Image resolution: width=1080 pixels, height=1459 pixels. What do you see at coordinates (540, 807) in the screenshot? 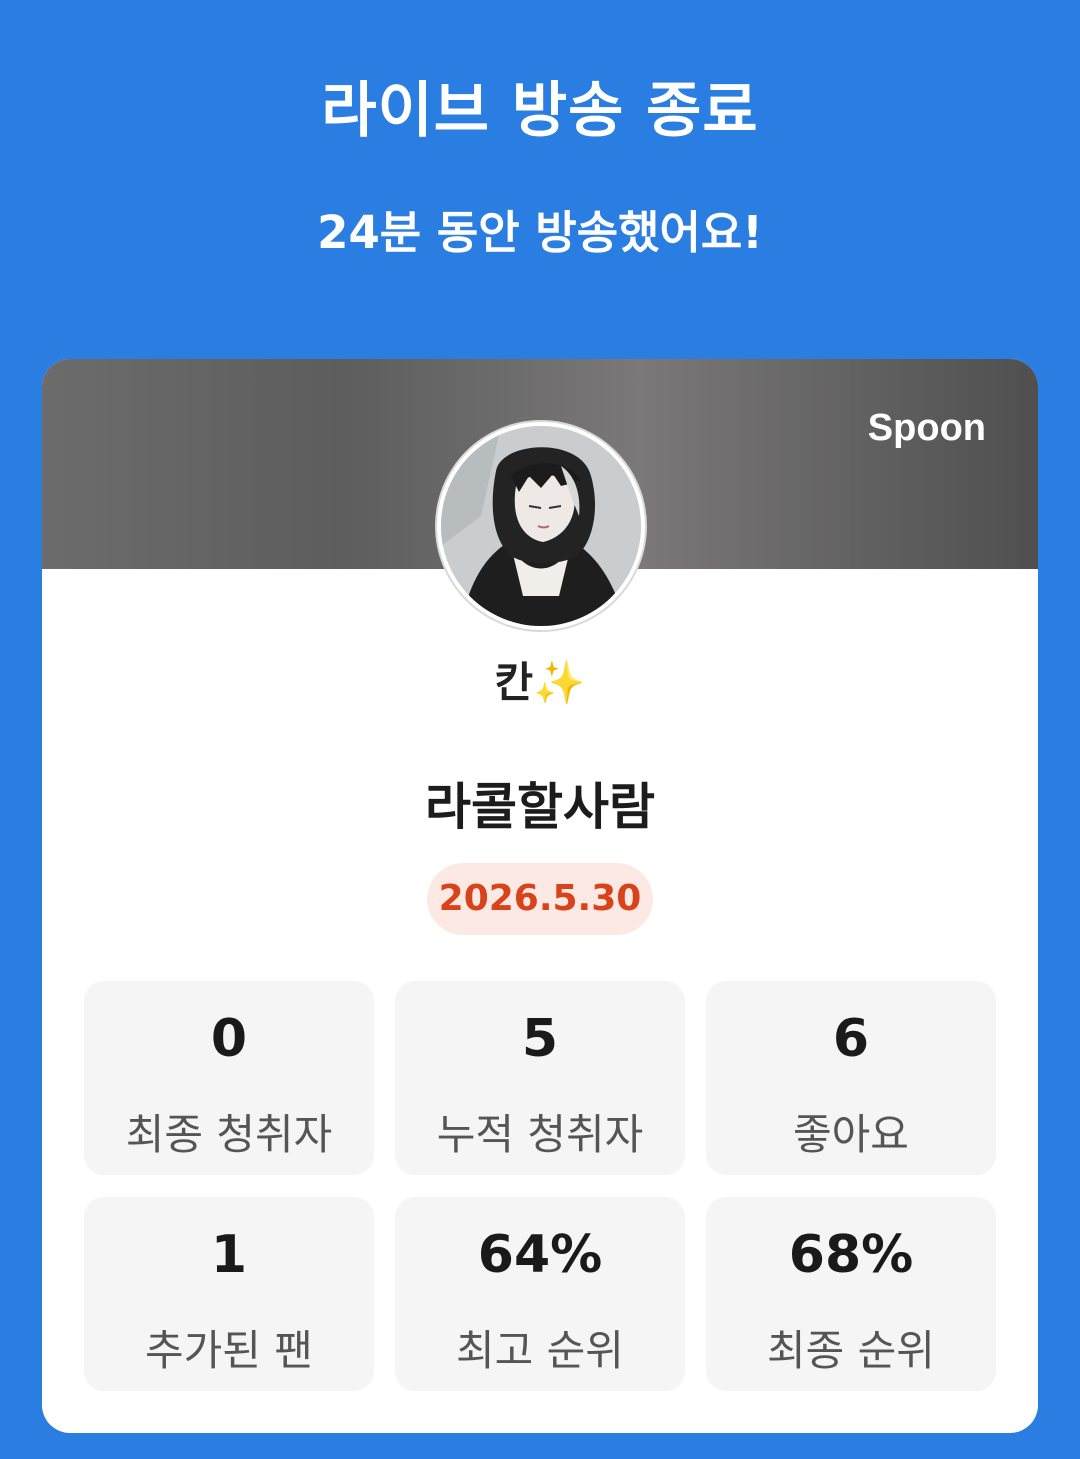
I see `broadcast-title: 라콜할사람` at bounding box center [540, 807].